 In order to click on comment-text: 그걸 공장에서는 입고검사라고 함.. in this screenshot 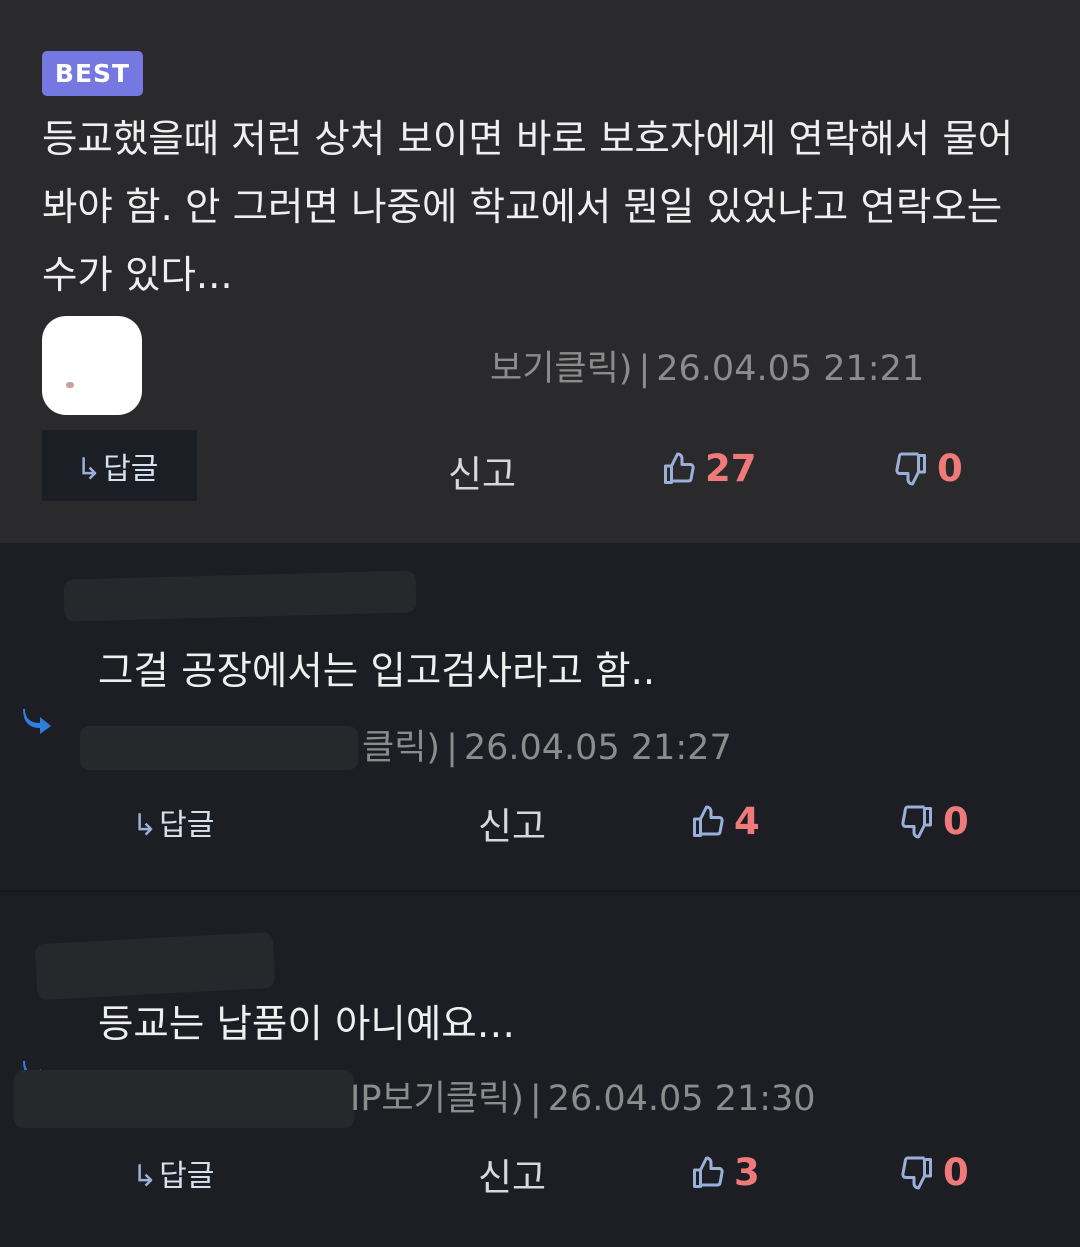, I will do `click(377, 671)`.